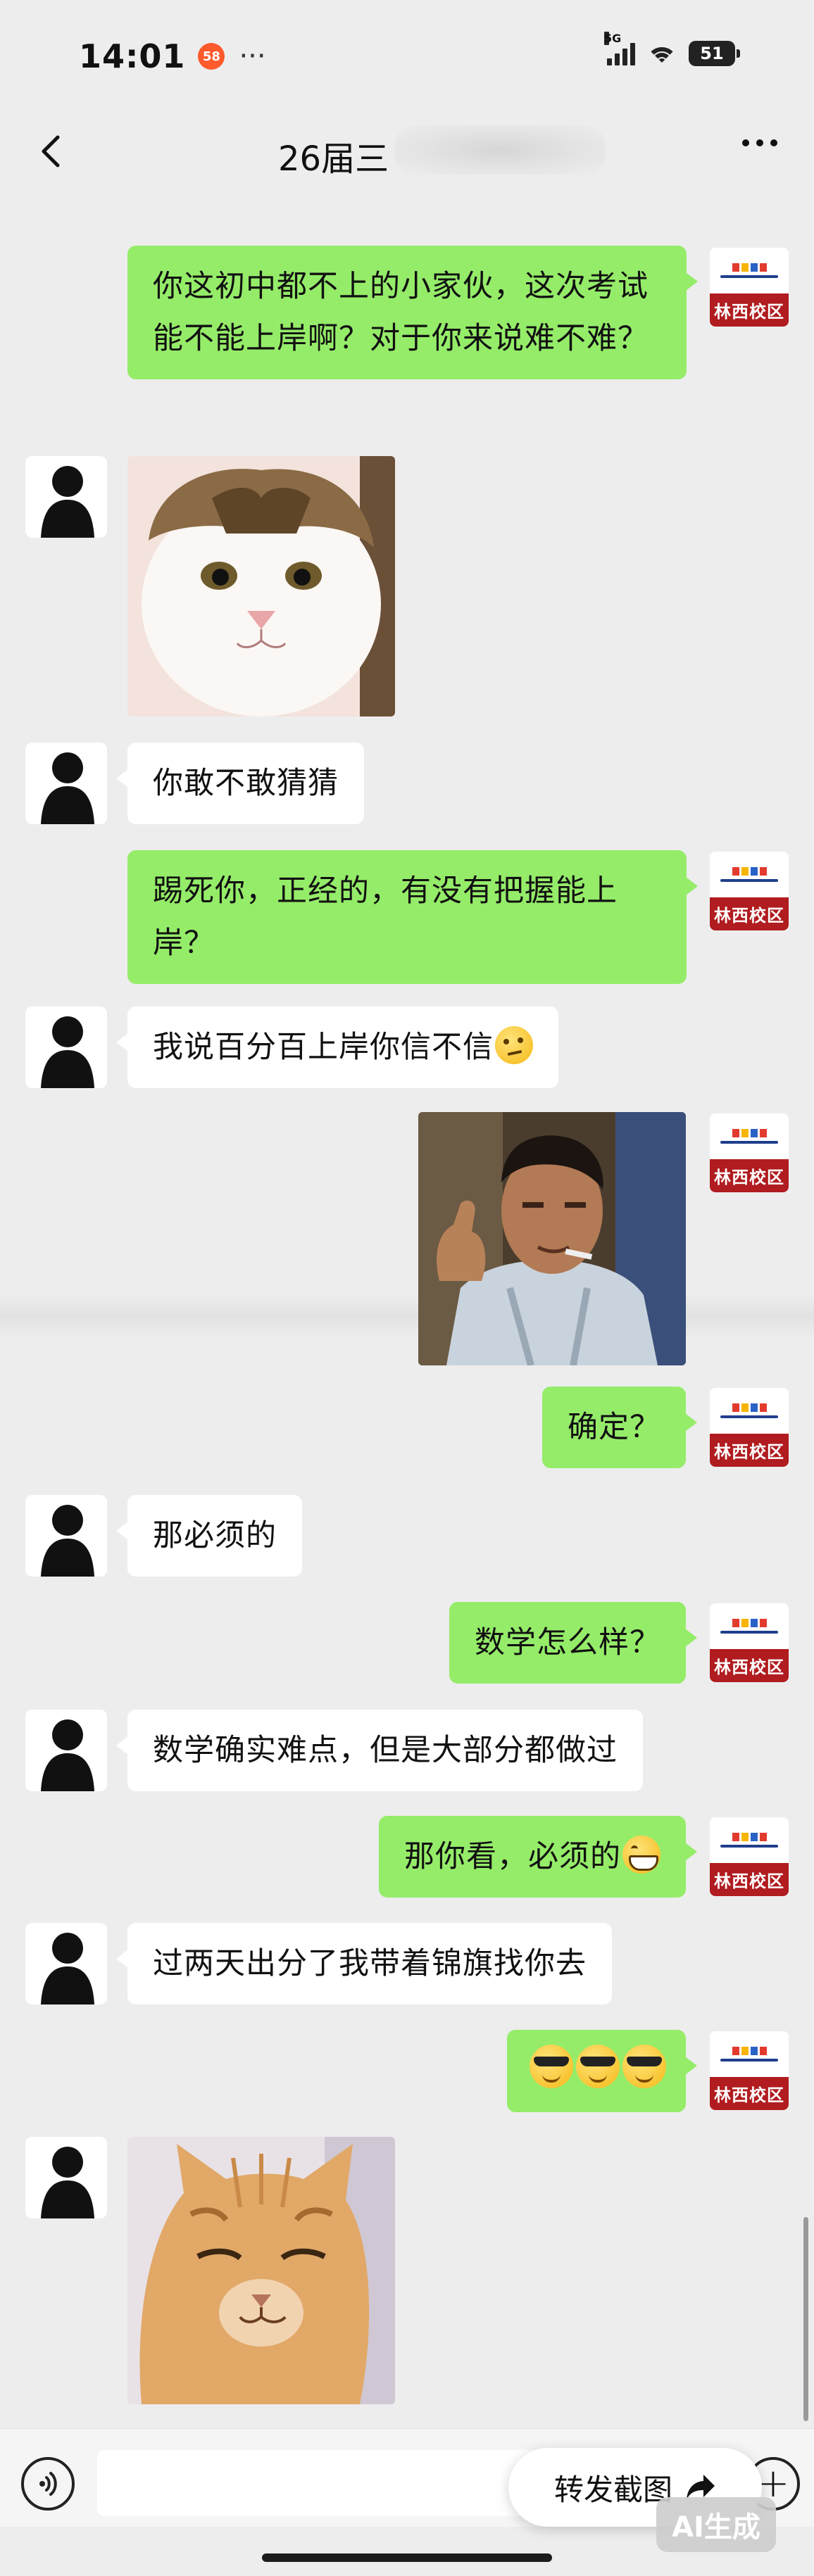  Describe the element at coordinates (500, 150) in the screenshot. I see `title-redaction` at that location.